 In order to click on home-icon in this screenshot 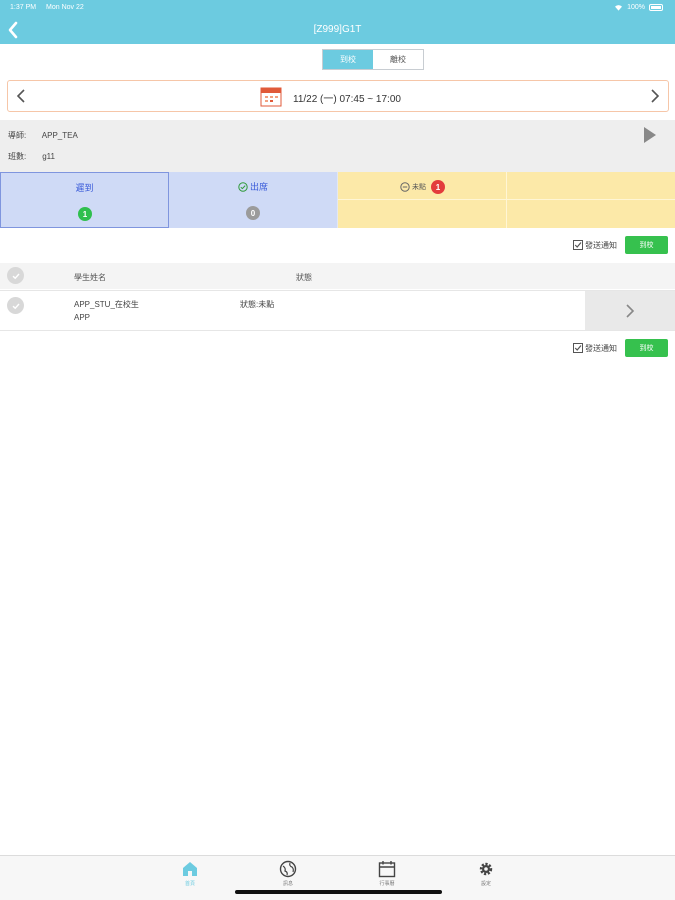, I will do `click(190, 869)`.